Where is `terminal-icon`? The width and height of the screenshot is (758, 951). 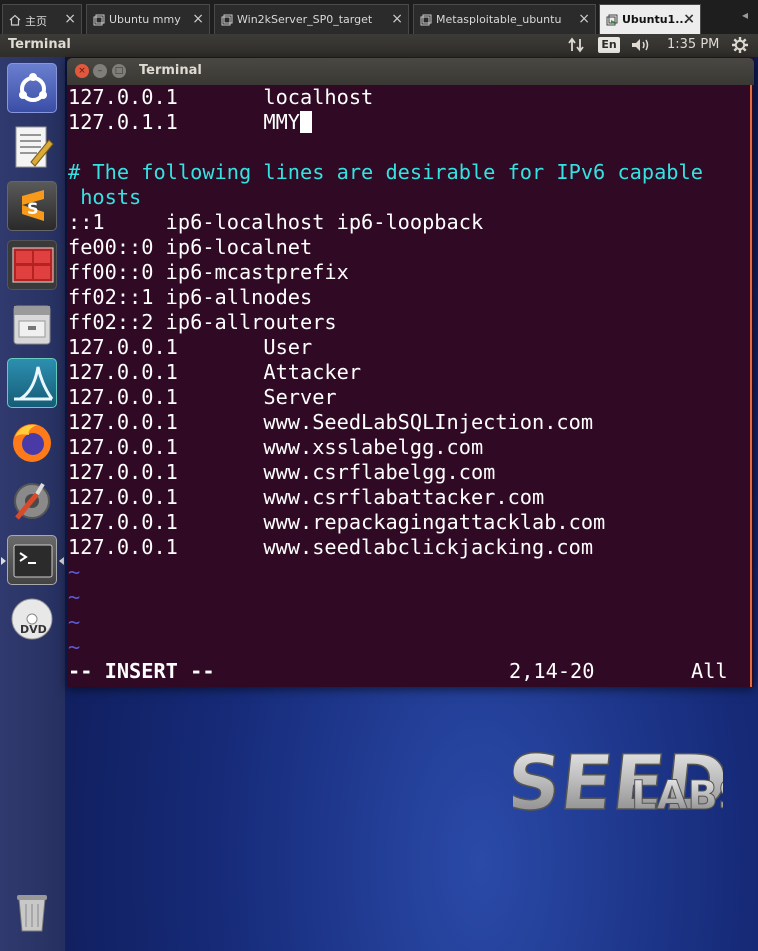
terminal-icon is located at coordinates (33, 561).